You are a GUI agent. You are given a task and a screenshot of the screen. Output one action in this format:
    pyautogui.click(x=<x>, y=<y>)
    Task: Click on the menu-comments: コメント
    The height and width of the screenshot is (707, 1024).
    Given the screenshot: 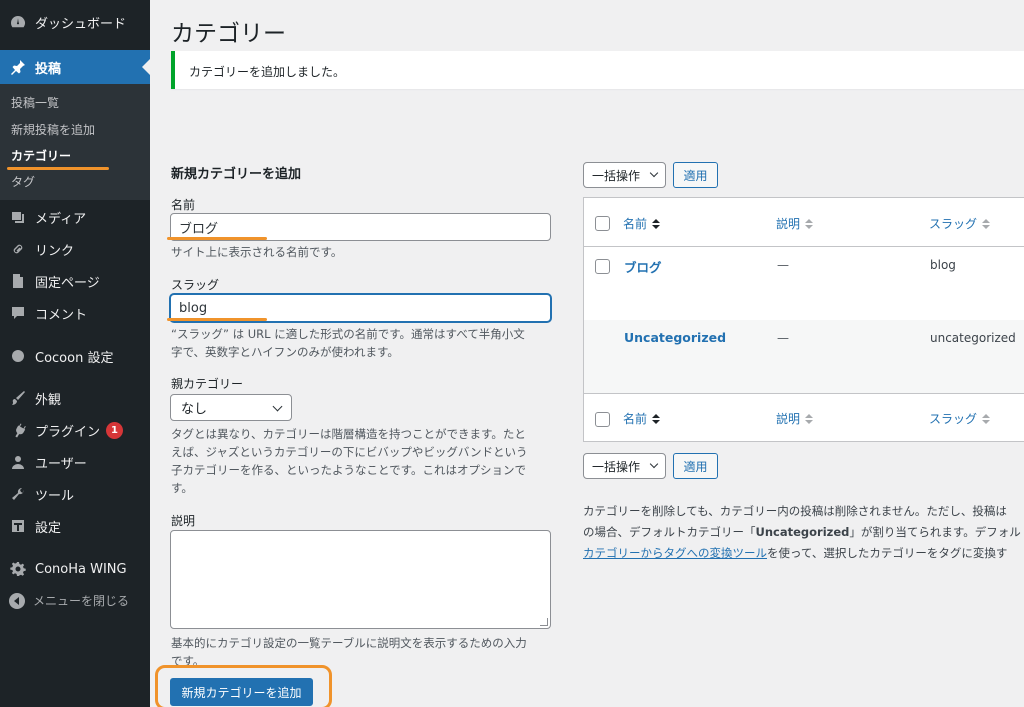 What is the action you would take?
    pyautogui.click(x=75, y=313)
    